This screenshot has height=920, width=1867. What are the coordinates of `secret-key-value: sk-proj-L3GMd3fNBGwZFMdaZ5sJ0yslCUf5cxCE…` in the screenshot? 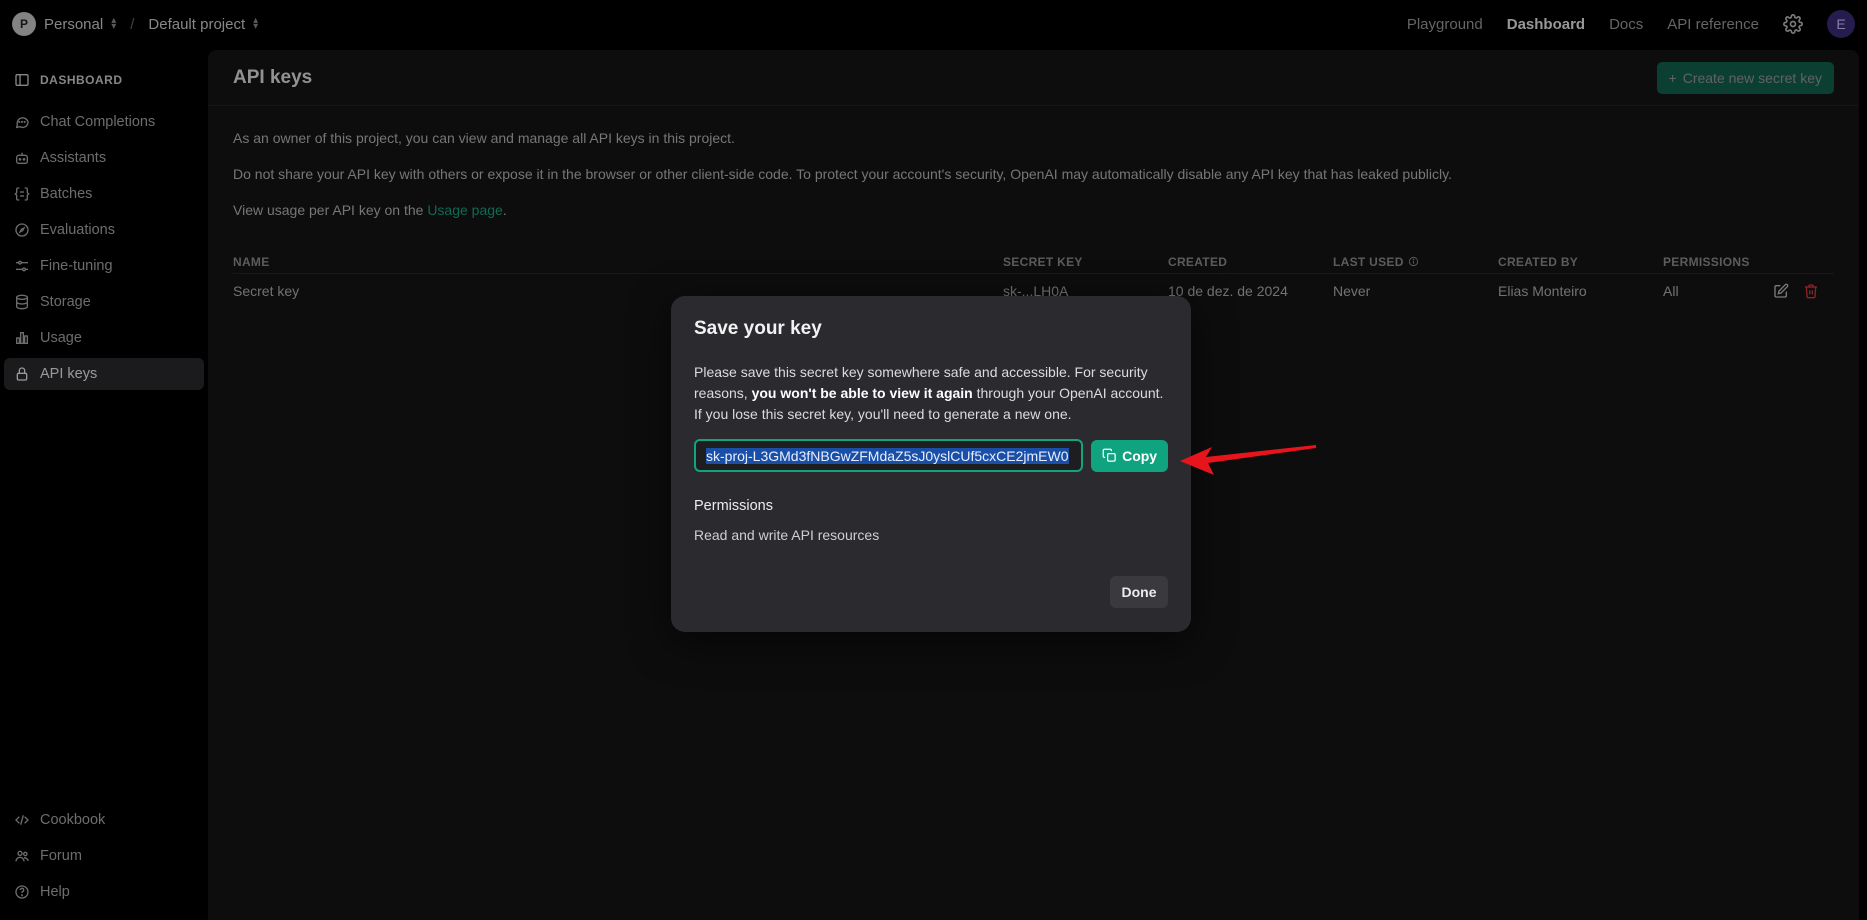 It's located at (887, 455).